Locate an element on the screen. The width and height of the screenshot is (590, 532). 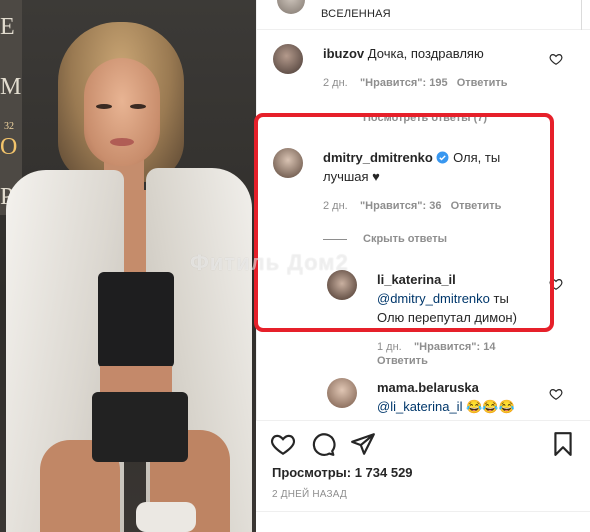
header-text: ВСЕЛЕННАЯ is located at coordinates (356, 14).